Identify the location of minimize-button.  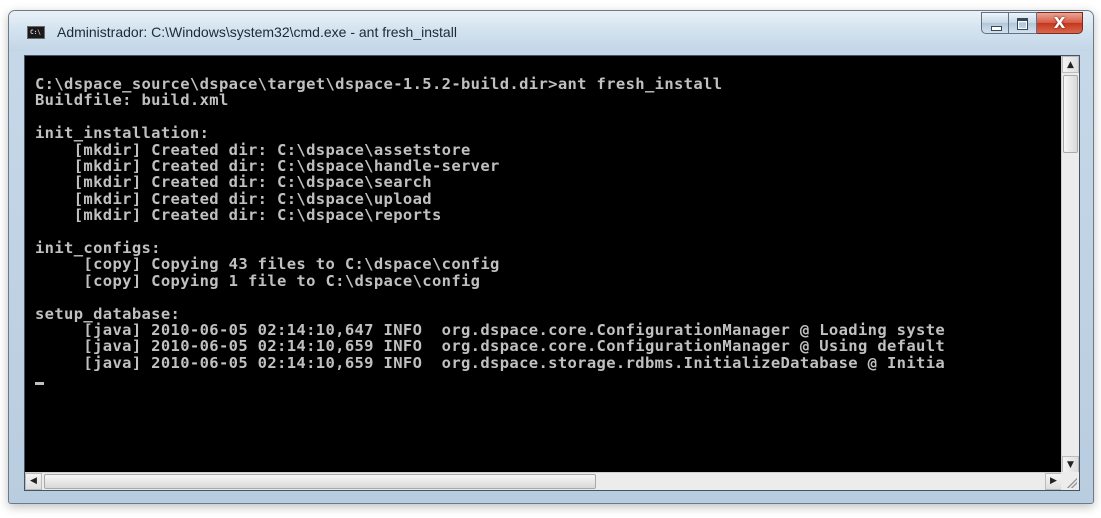
(995, 23).